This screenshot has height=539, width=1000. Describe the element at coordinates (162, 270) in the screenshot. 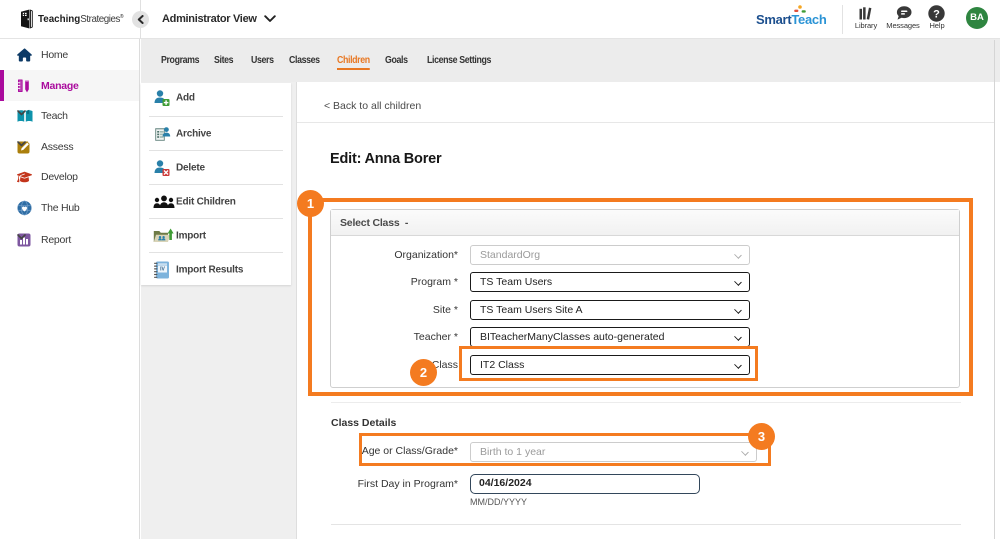

I see `svg-text: IV` at that location.